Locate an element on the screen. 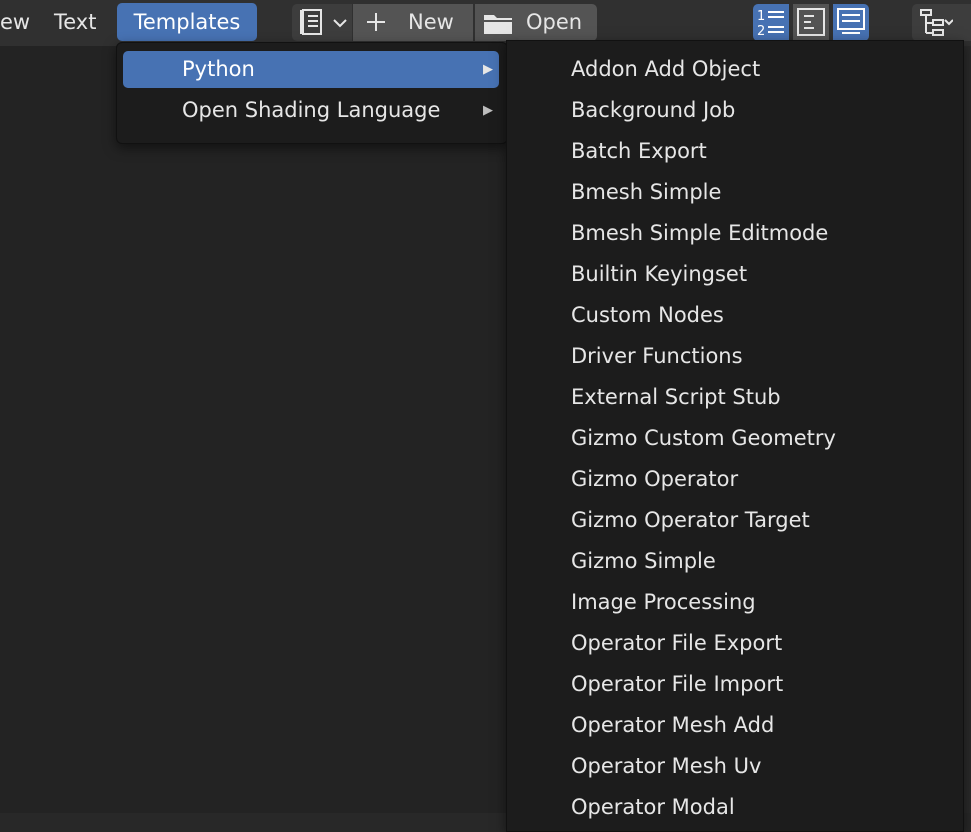 The image size is (971, 832). templates-dropdown: Python ▶ Open Shading Language ▶ is located at coordinates (312, 93).